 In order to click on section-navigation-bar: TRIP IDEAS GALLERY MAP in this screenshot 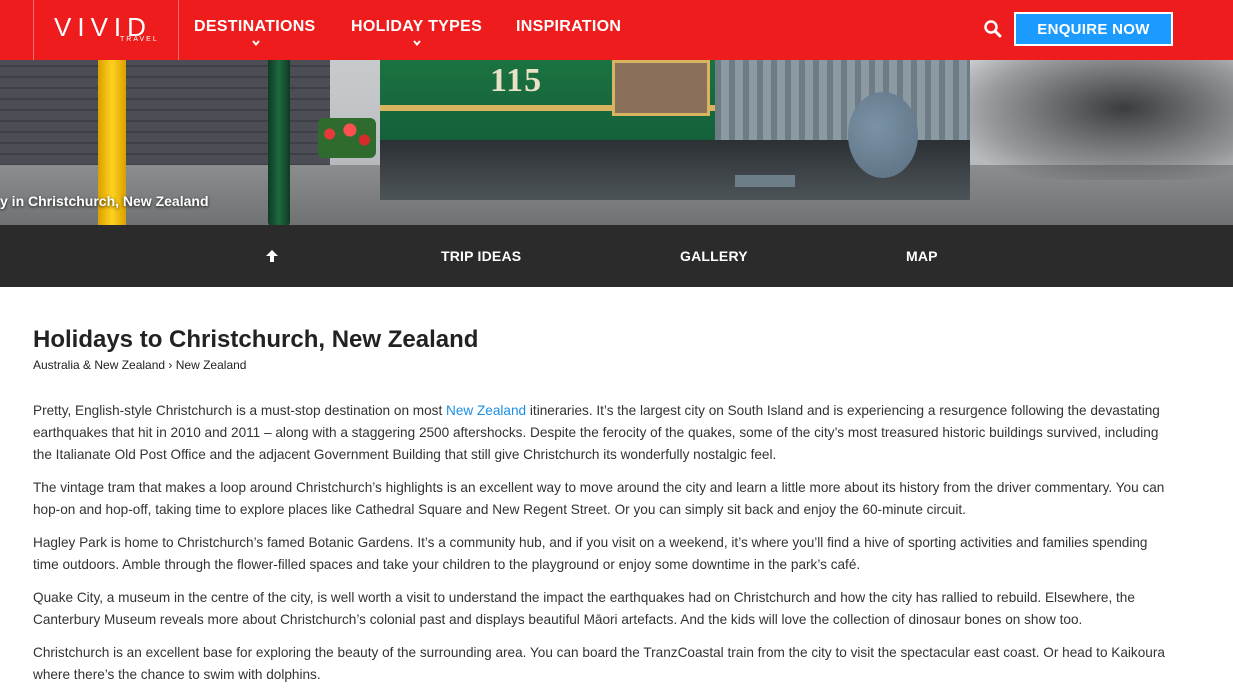, I will do `click(616, 256)`.